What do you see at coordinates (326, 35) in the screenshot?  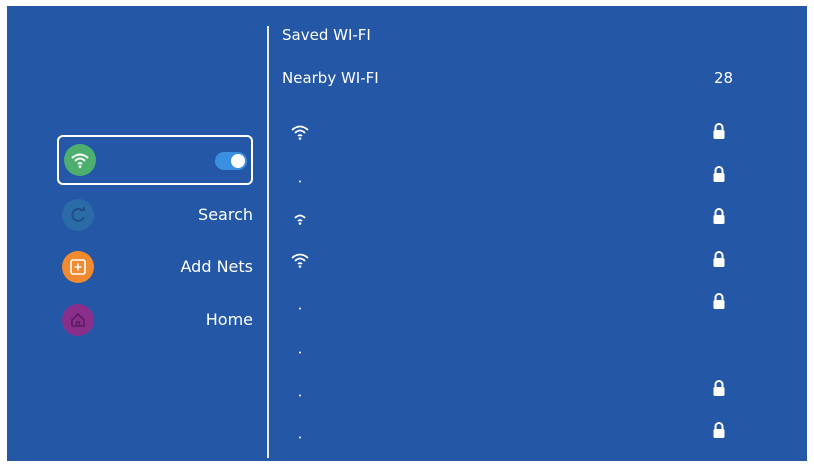 I see `saved-wifi-title: Saved WI-FI` at bounding box center [326, 35].